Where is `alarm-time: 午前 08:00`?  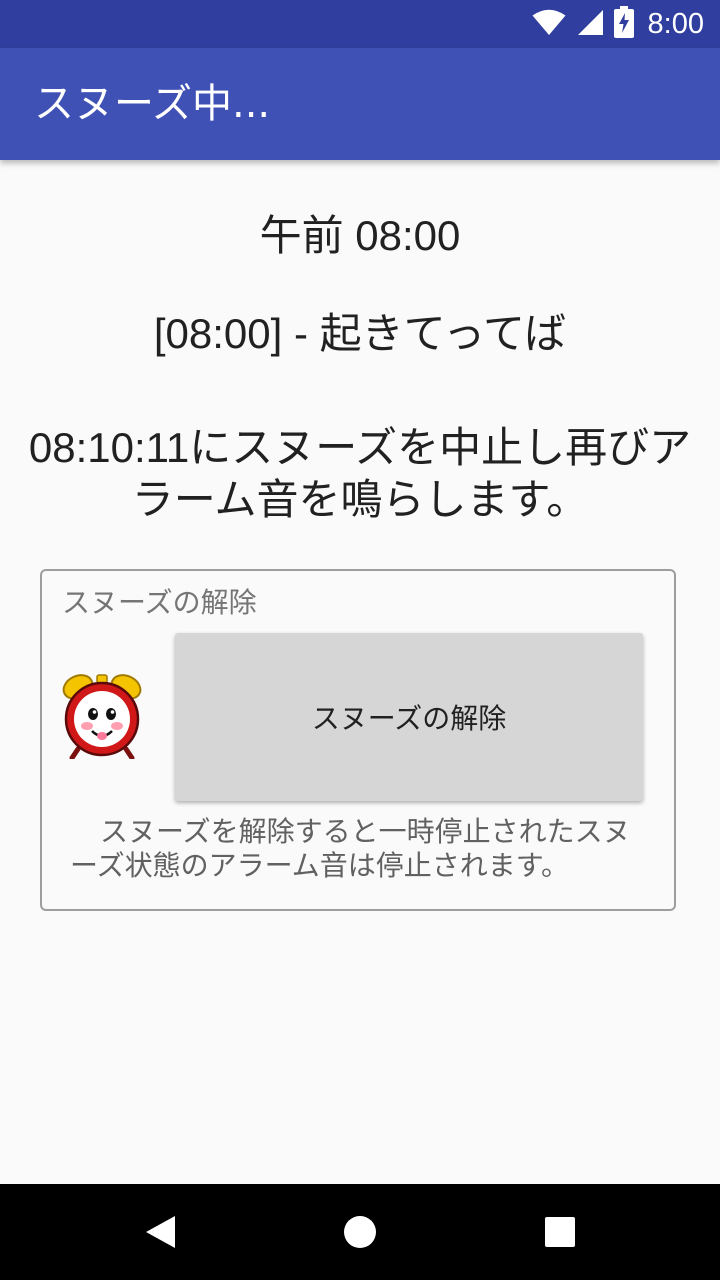 alarm-time: 午前 08:00 is located at coordinates (360, 235).